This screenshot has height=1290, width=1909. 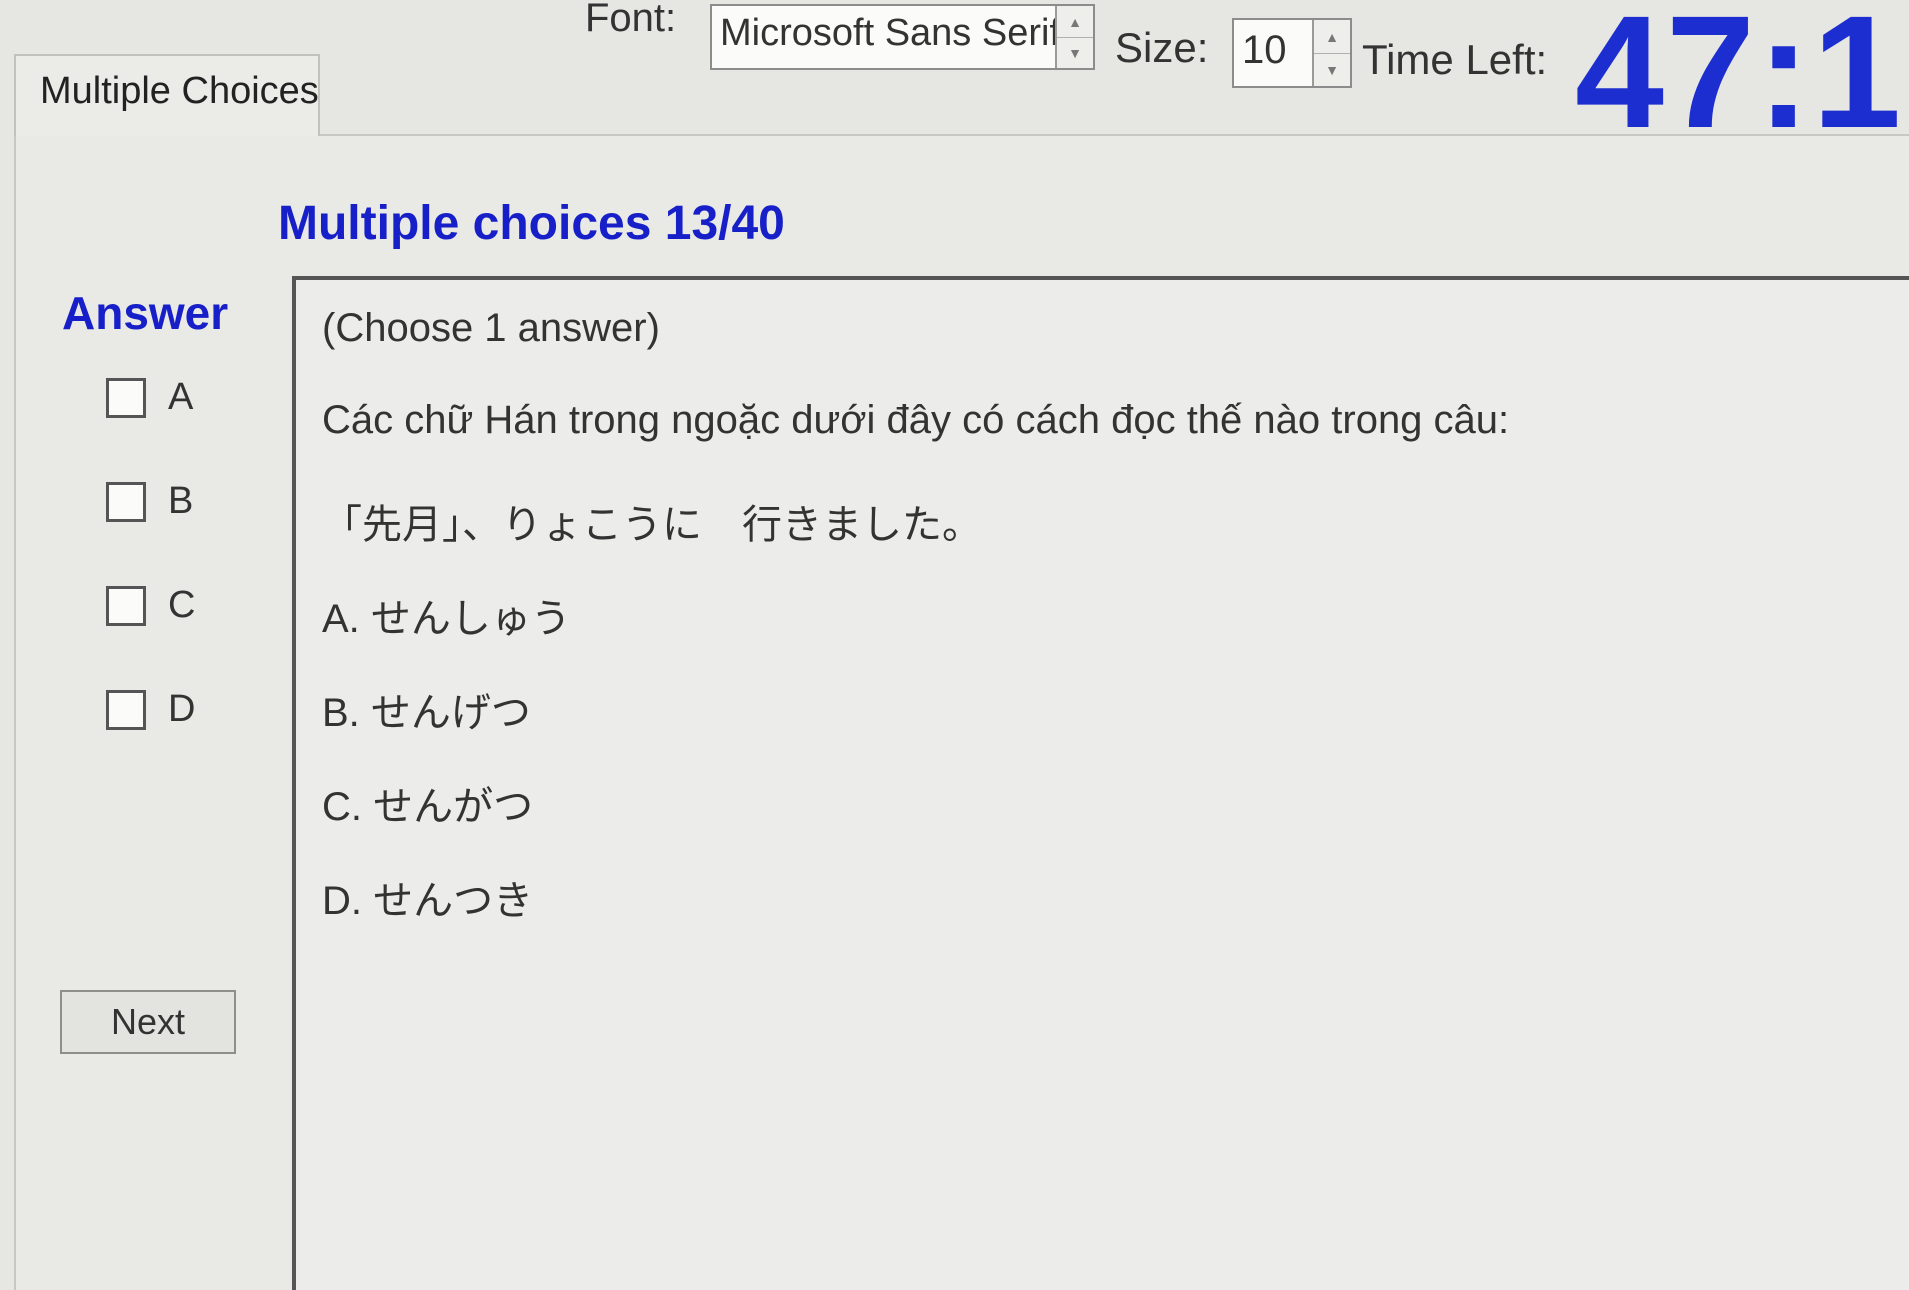 I want to click on font-spinner: ▲ ▼, so click(x=1074, y=37).